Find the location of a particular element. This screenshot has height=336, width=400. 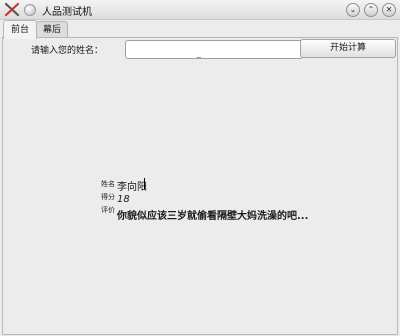

tab-front: 前台 is located at coordinates (20, 29).